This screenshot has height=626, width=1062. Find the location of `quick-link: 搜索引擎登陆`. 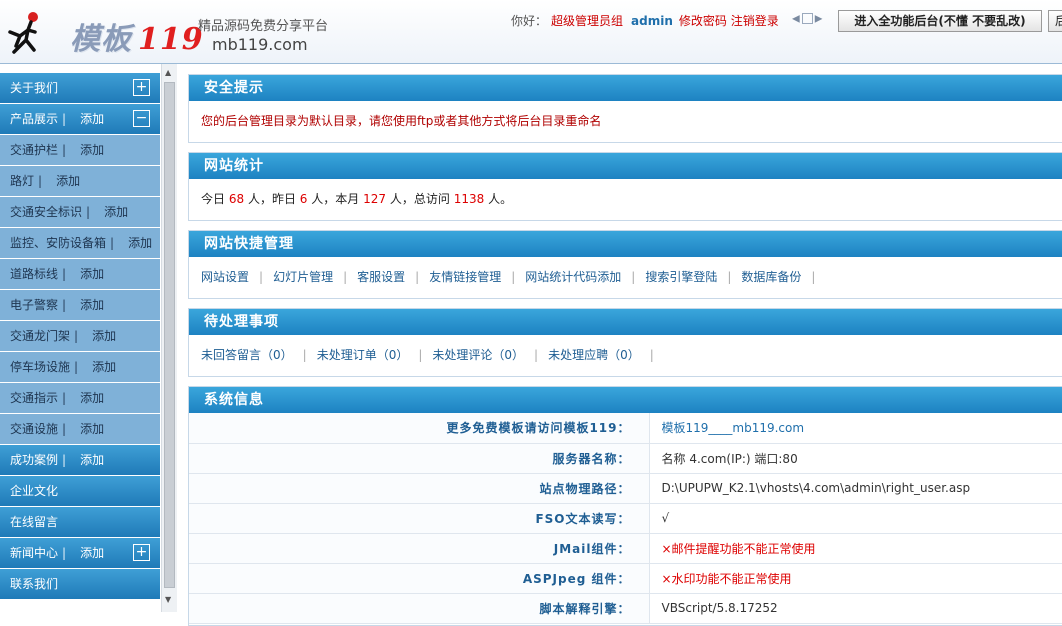

quick-link: 搜索引擎登陆 is located at coordinates (681, 277).